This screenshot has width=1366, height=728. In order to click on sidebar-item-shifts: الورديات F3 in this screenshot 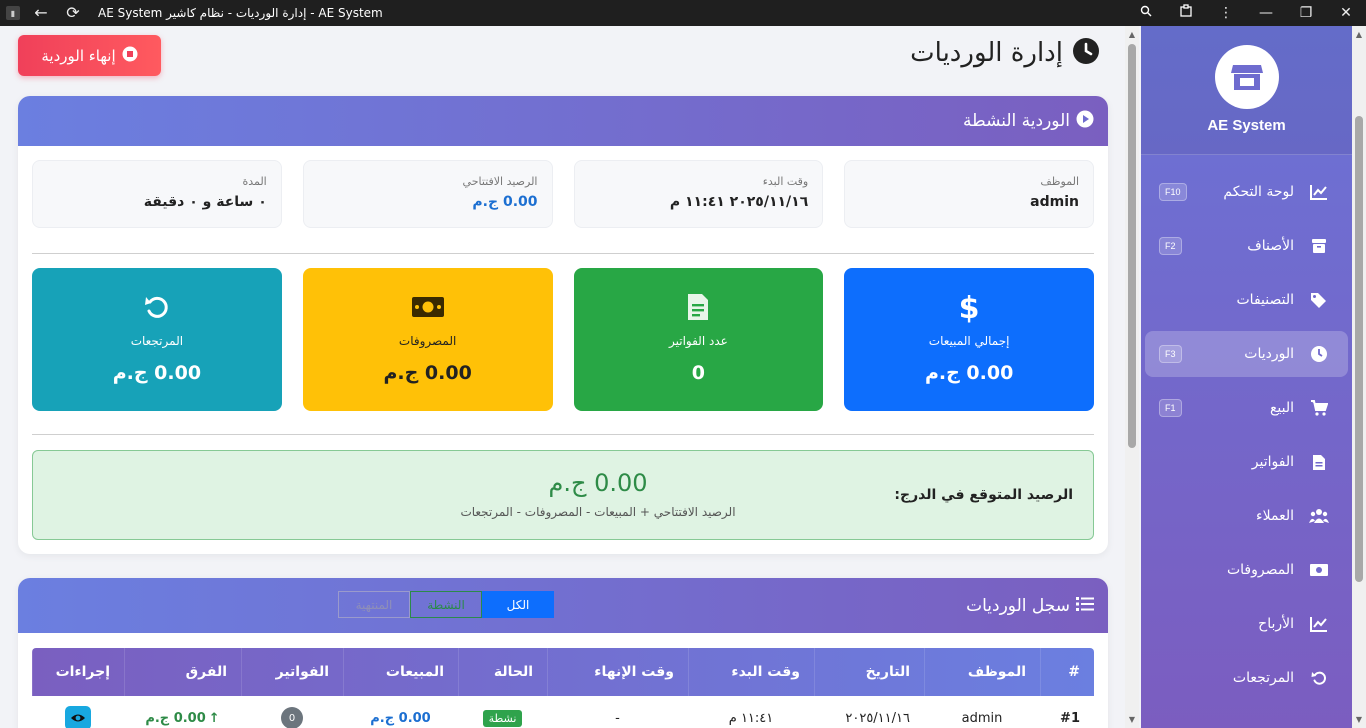, I will do `click(1246, 354)`.